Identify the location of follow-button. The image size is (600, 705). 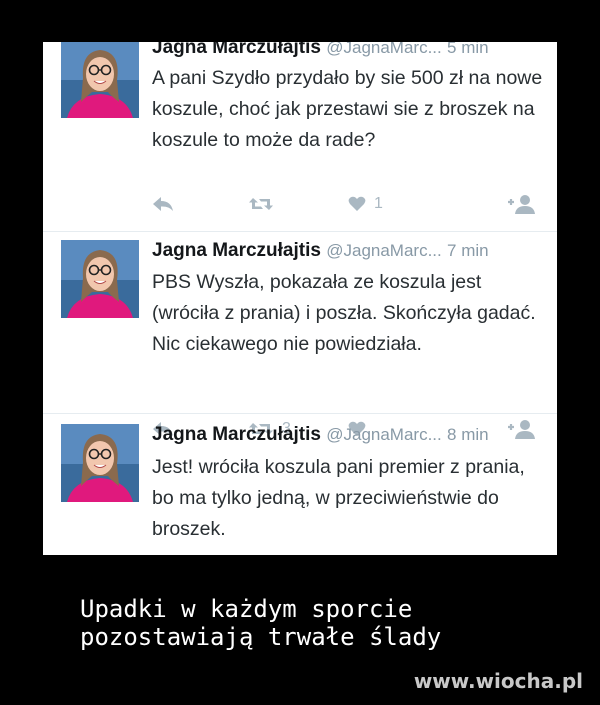
(522, 204).